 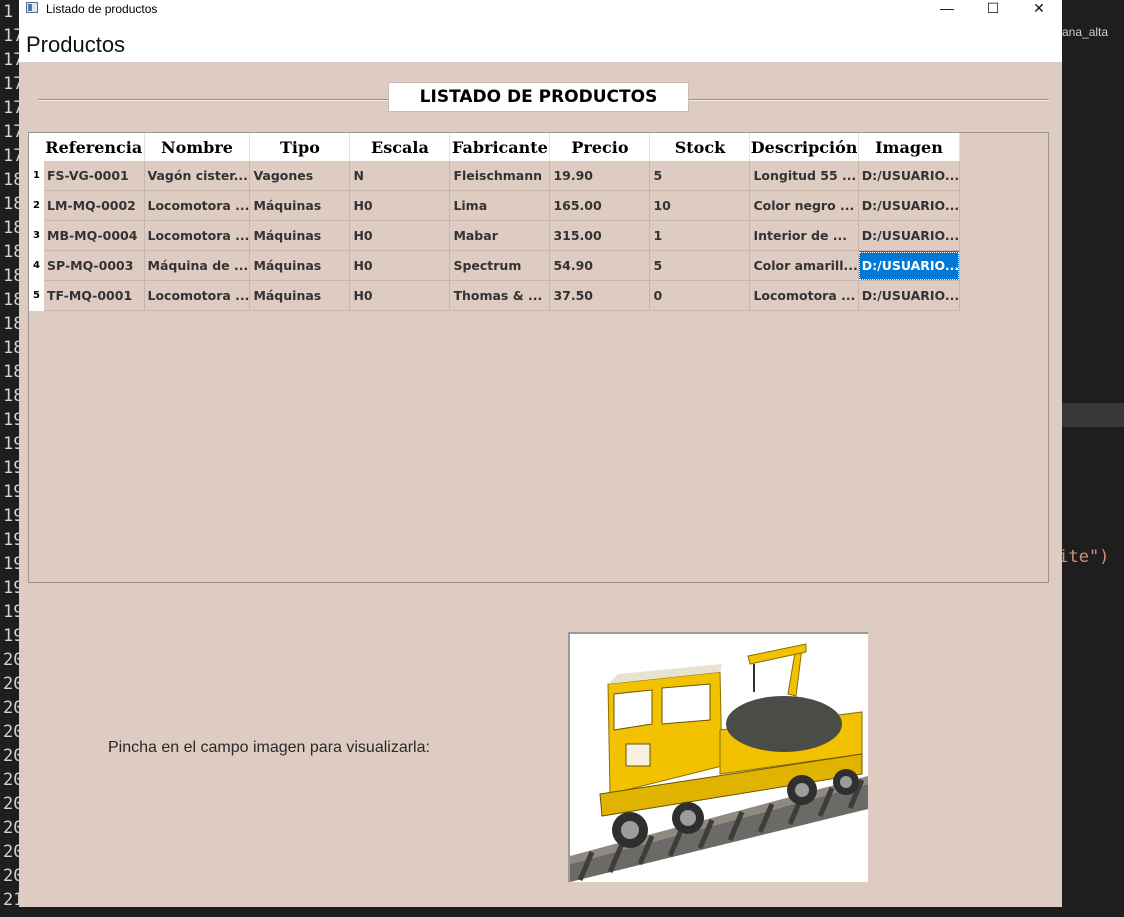 What do you see at coordinates (600, 265) in the screenshot?
I see `table-cell: 54.90` at bounding box center [600, 265].